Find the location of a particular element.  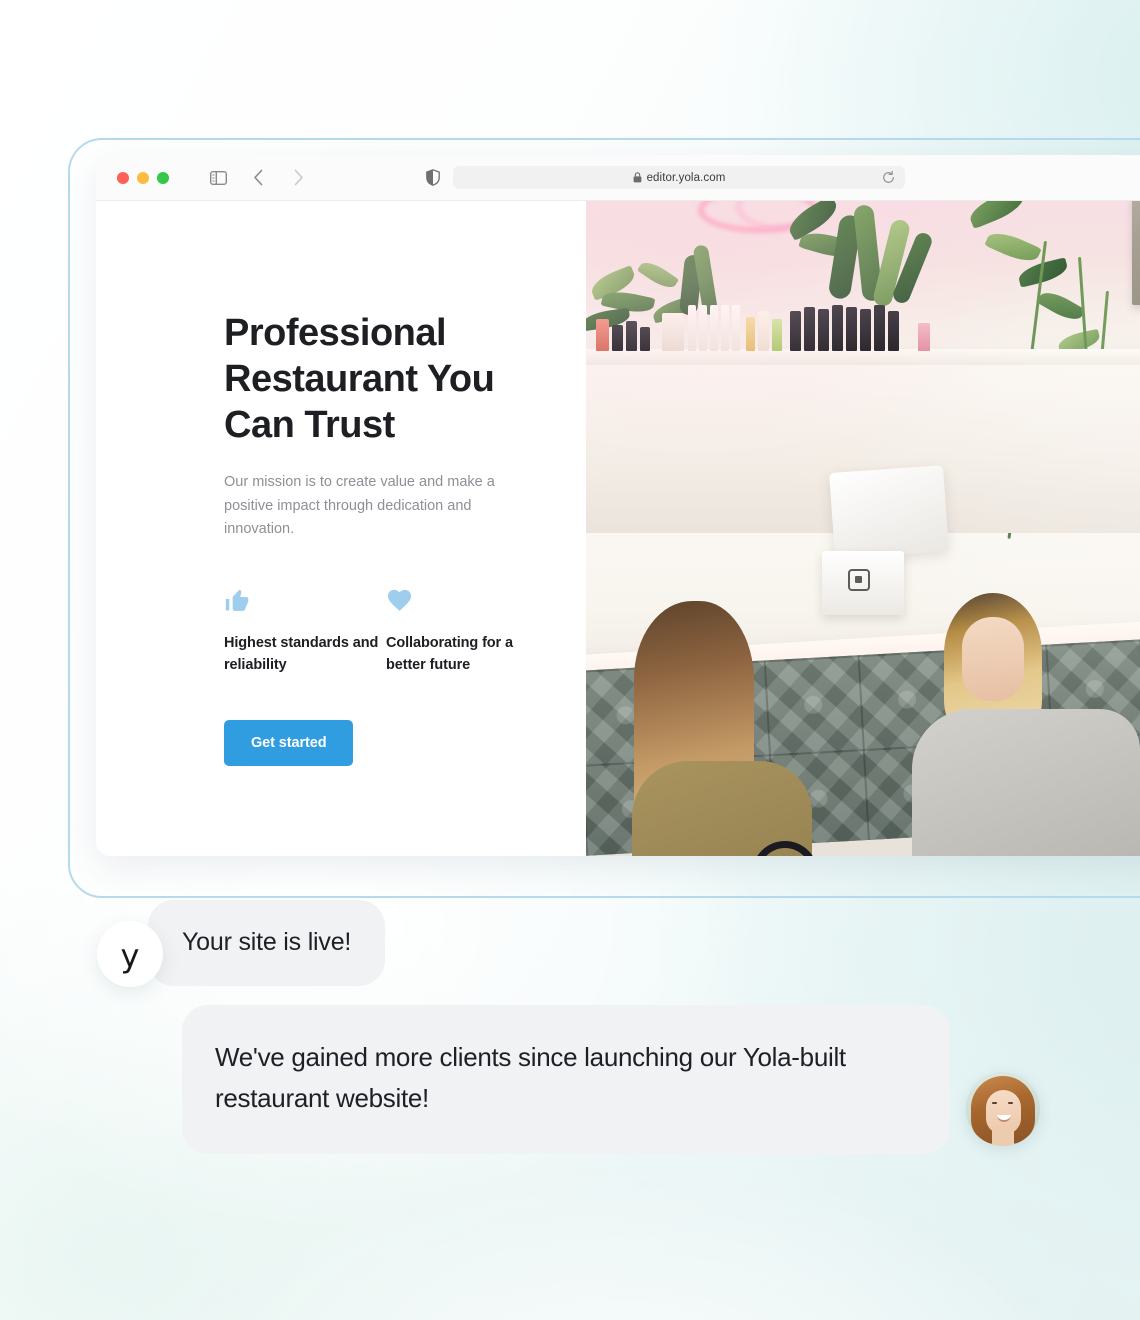

page-title: Professional Restaurant You Can Trust is located at coordinates (359, 379).